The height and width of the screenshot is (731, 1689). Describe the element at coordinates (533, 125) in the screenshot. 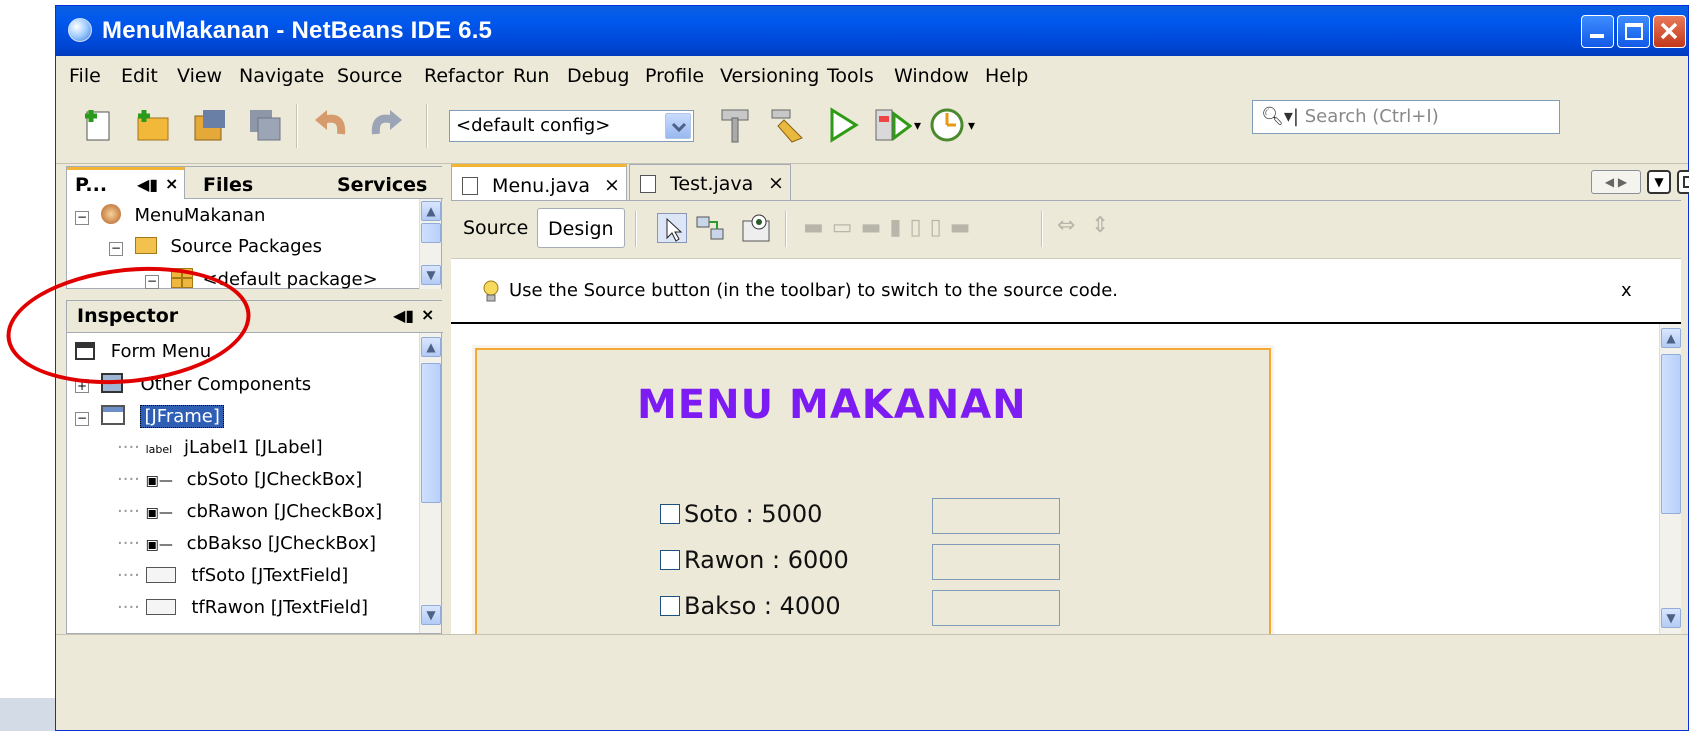

I see `config-value: <default config>` at that location.